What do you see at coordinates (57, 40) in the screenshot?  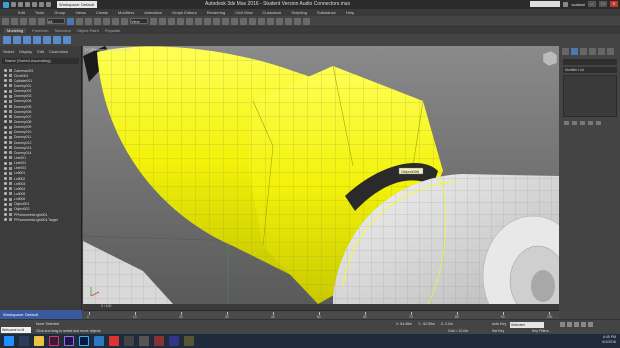 I see `filter-all-icon` at bounding box center [57, 40].